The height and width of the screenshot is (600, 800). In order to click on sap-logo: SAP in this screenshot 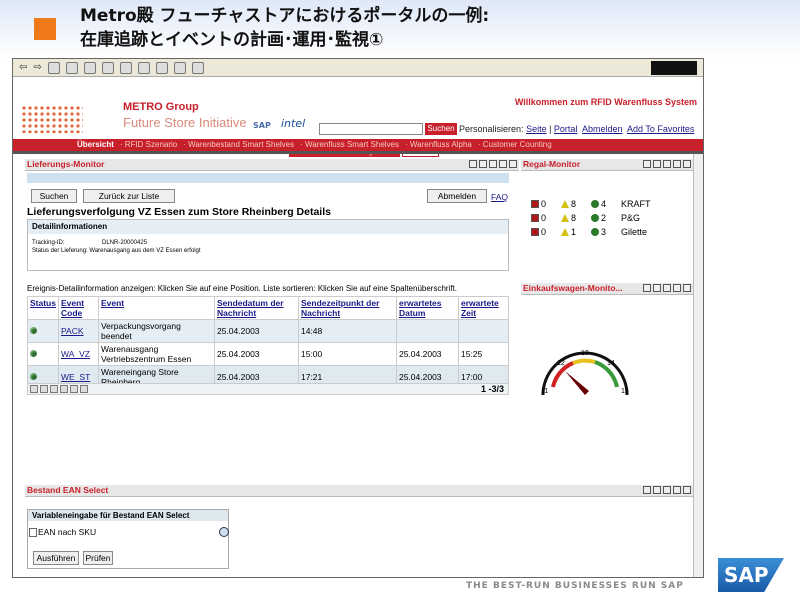, I will do `click(751, 575)`.